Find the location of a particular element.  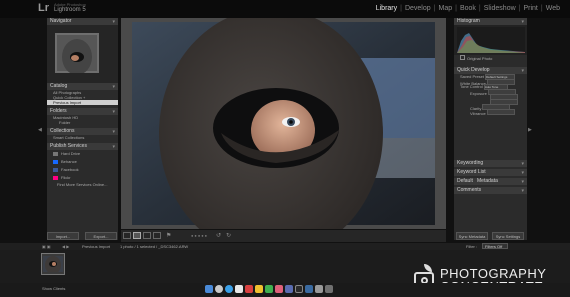

histogram-header: Histogram ▾ is located at coordinates (490, 21).